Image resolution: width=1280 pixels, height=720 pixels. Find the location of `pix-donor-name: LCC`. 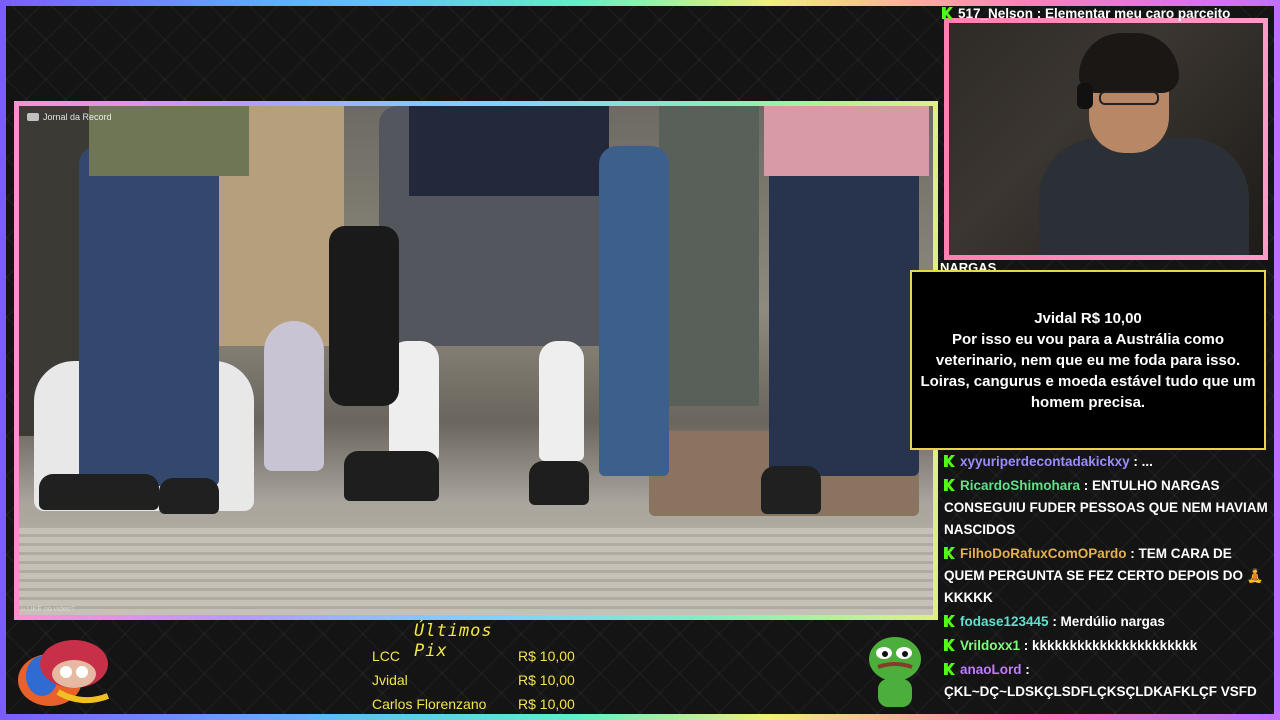

pix-donor-name: LCC is located at coordinates (386, 656).